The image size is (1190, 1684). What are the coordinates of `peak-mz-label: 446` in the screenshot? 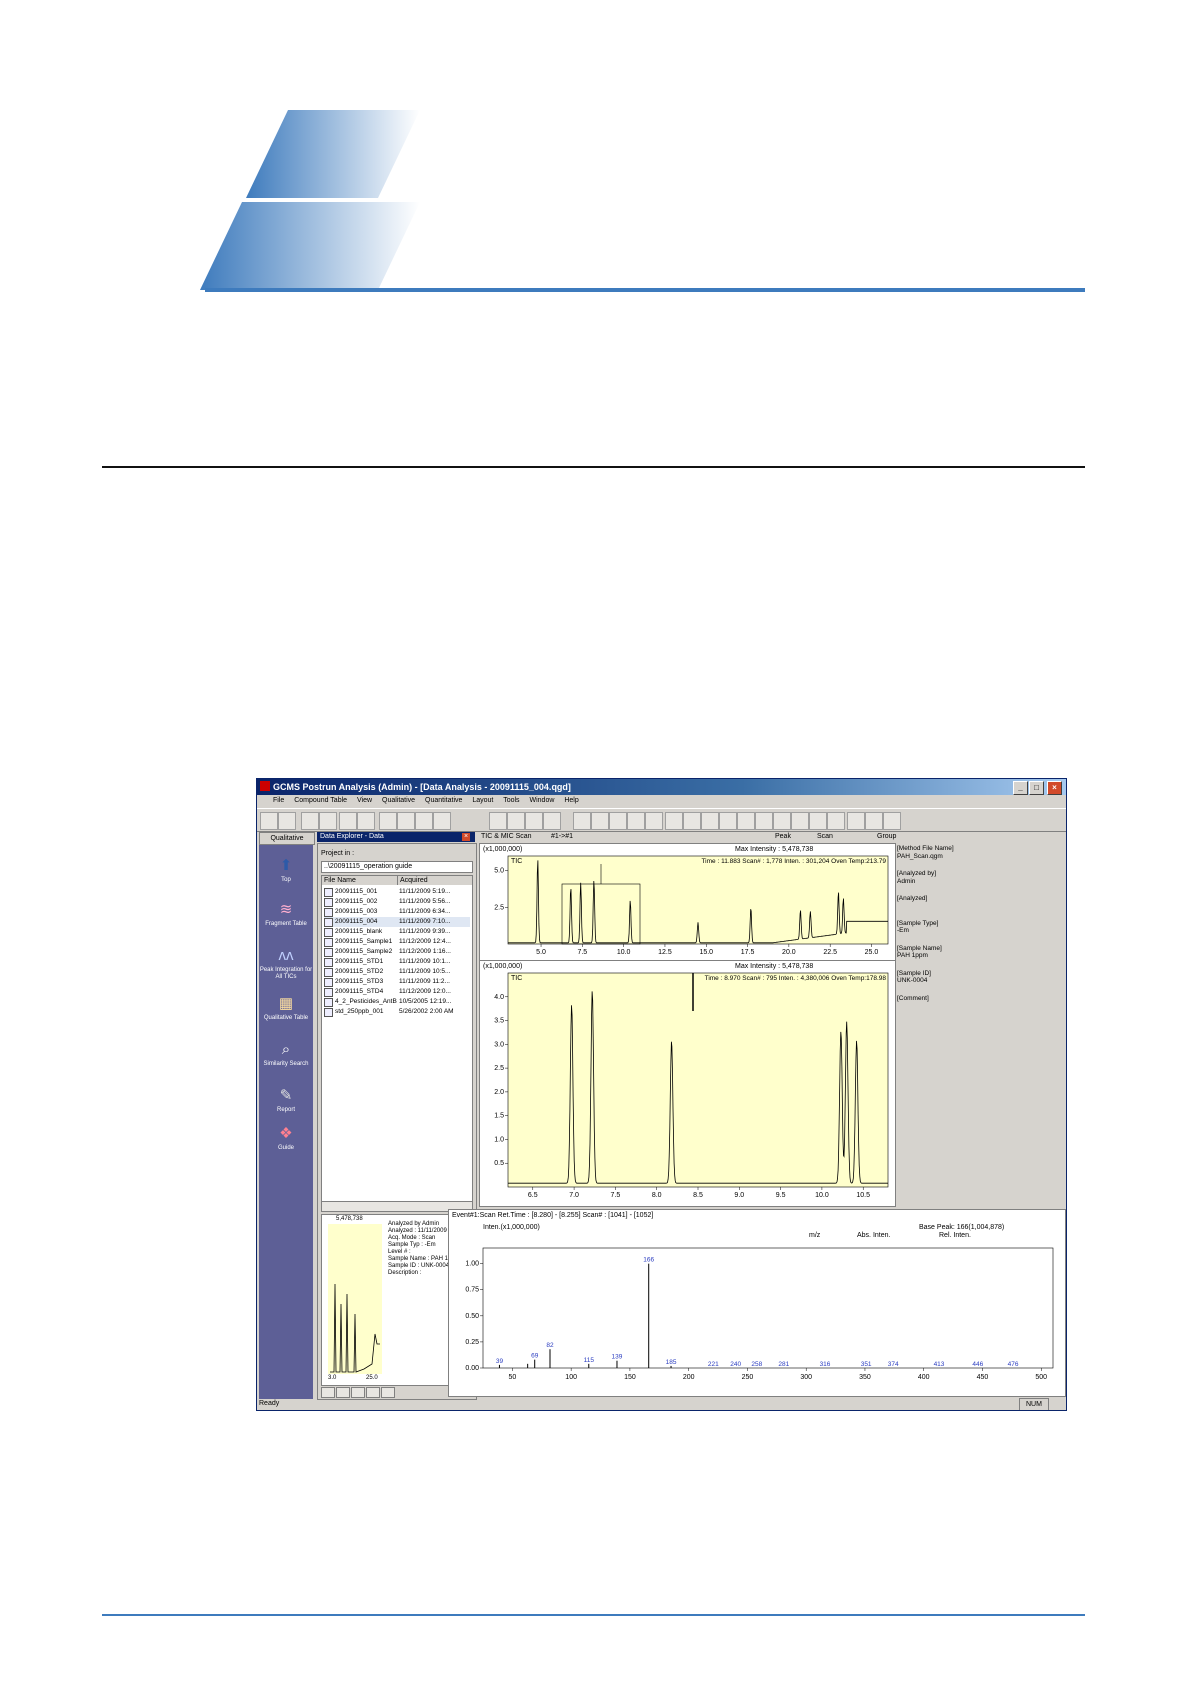 It's located at (977, 1364).